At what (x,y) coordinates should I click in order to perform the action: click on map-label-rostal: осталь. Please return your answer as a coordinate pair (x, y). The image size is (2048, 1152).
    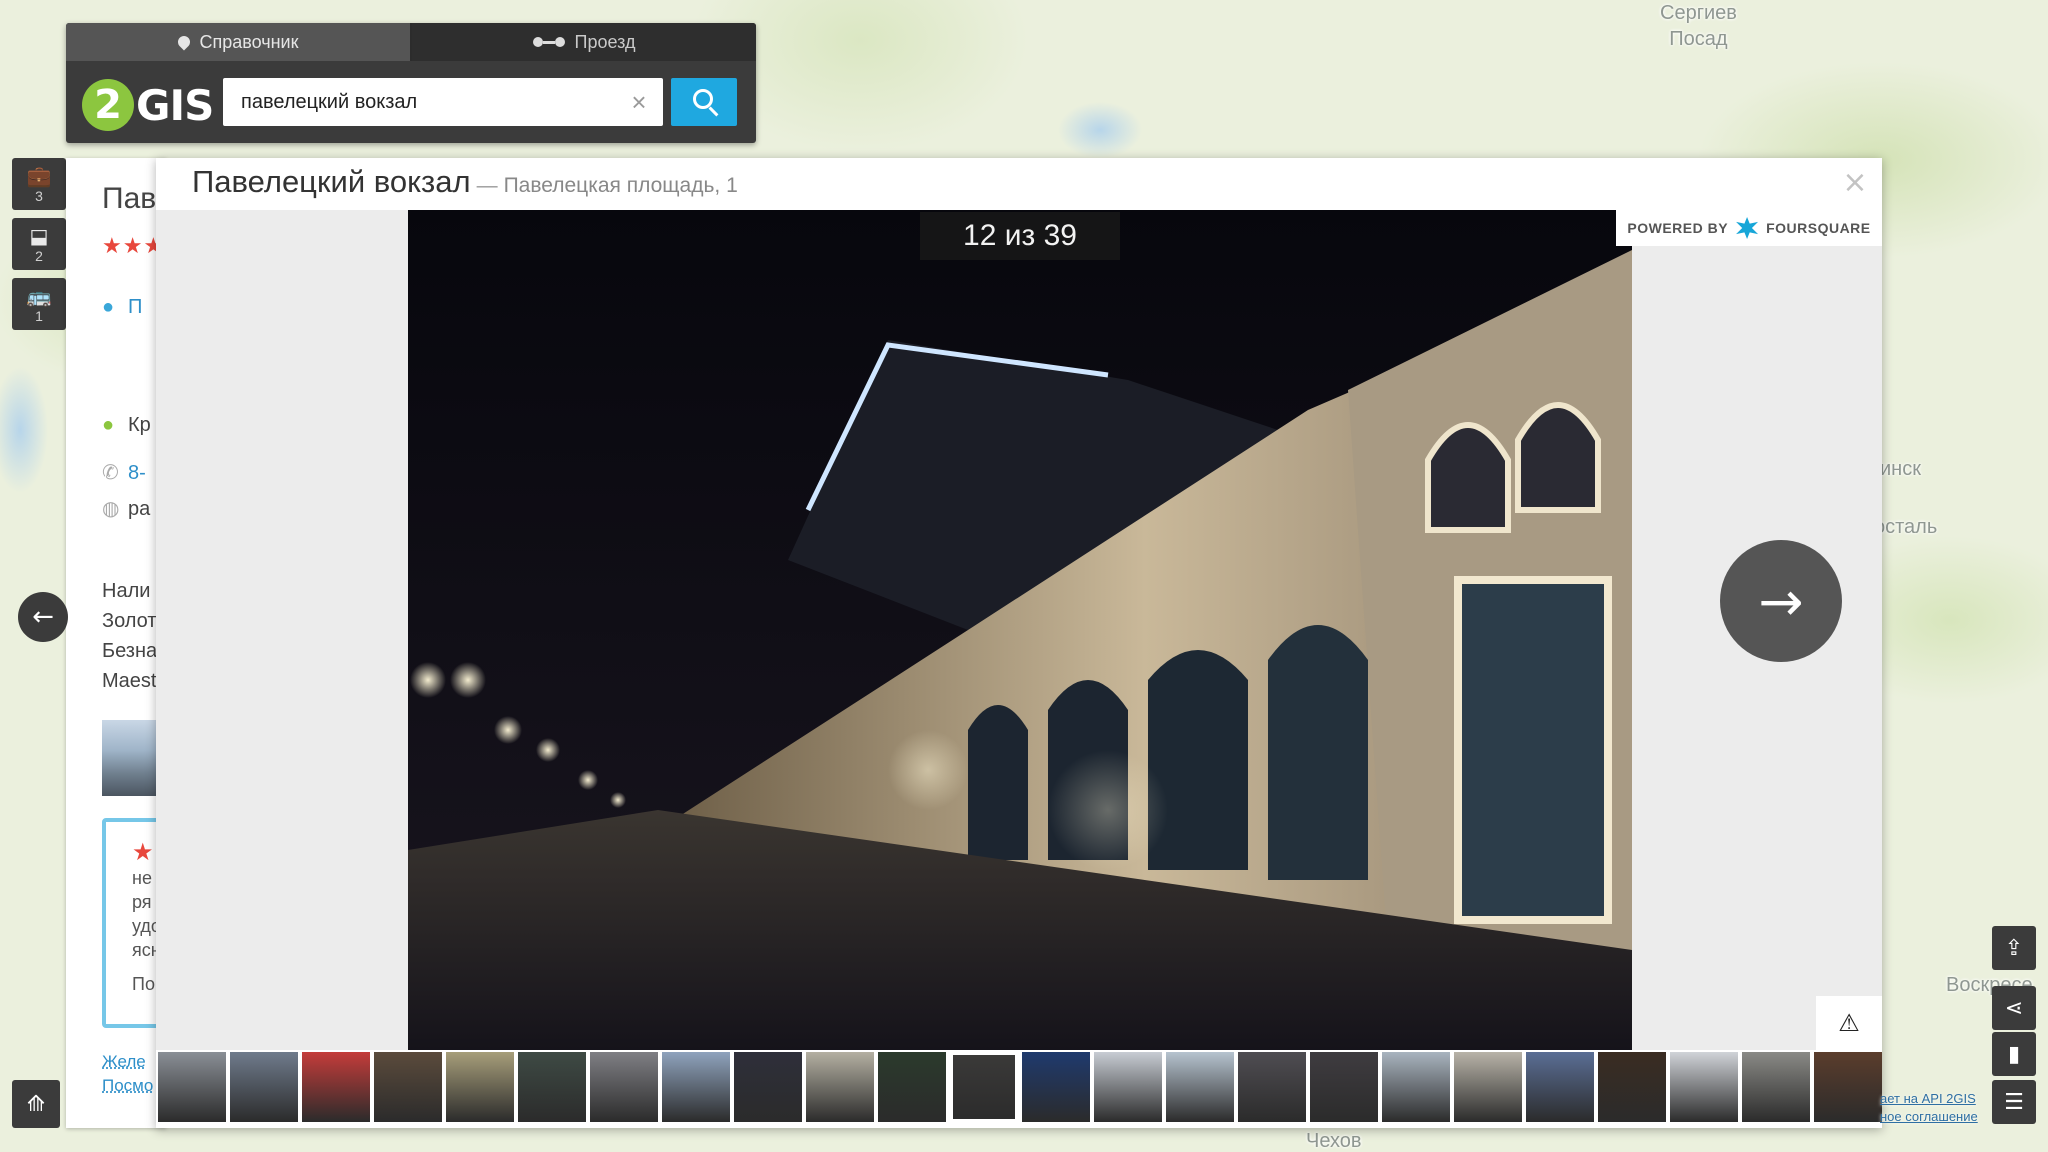
    Looking at the image, I should click on (1906, 527).